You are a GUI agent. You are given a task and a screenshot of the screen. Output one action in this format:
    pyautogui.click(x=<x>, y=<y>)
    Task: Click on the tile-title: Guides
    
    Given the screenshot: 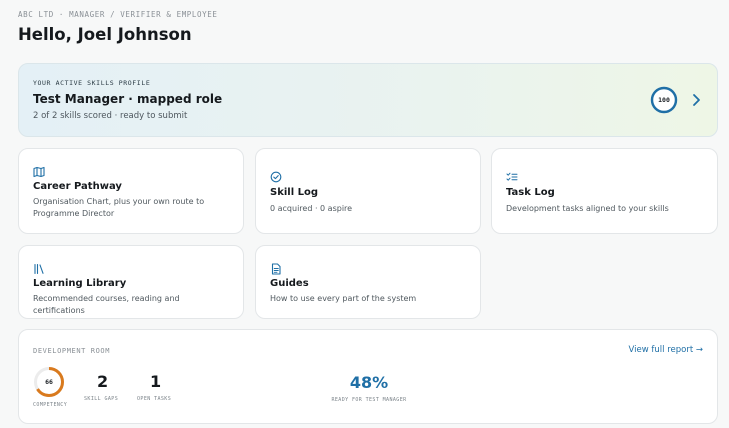 What is the action you would take?
    pyautogui.click(x=289, y=283)
    